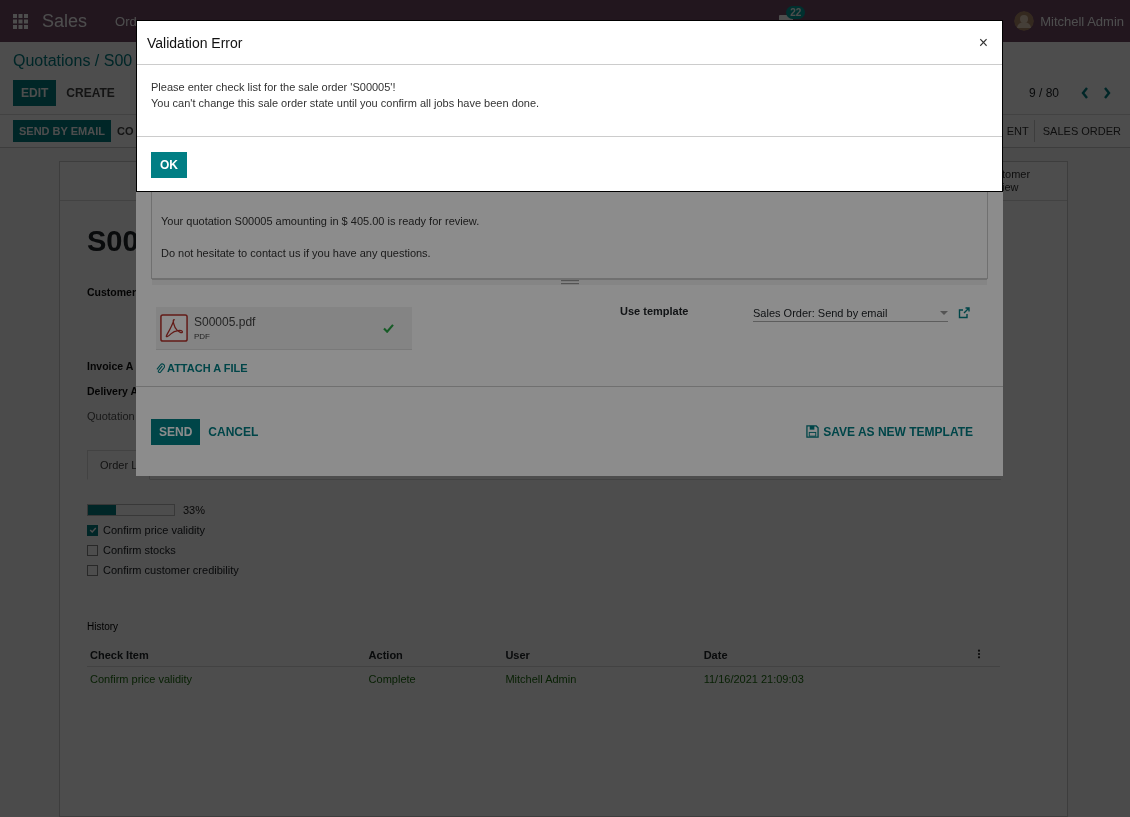 This screenshot has width=1130, height=817. What do you see at coordinates (139, 550) in the screenshot?
I see `checklist-item-label: Confirm stocks` at bounding box center [139, 550].